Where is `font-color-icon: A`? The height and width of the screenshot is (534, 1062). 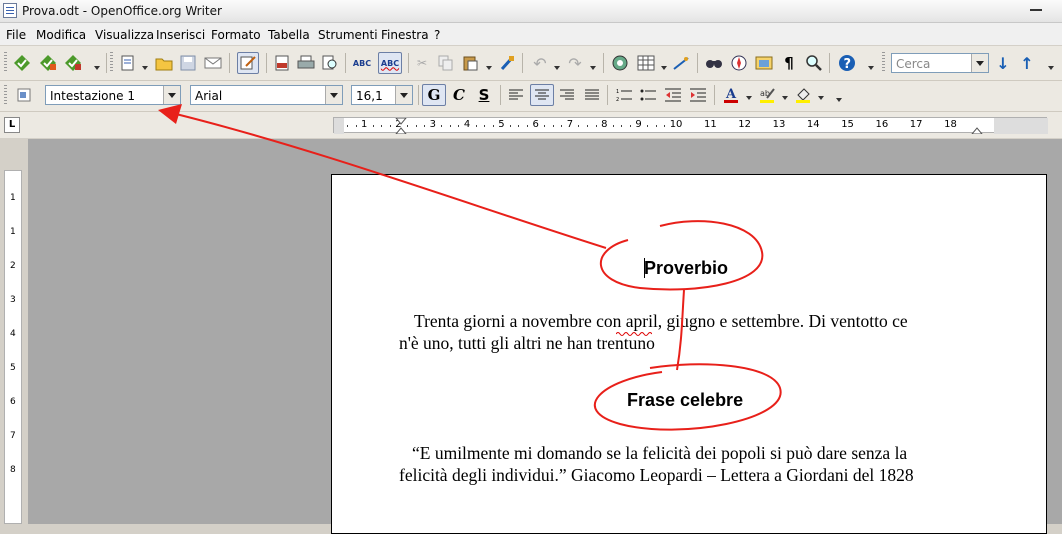
font-color-icon: A is located at coordinates (731, 95).